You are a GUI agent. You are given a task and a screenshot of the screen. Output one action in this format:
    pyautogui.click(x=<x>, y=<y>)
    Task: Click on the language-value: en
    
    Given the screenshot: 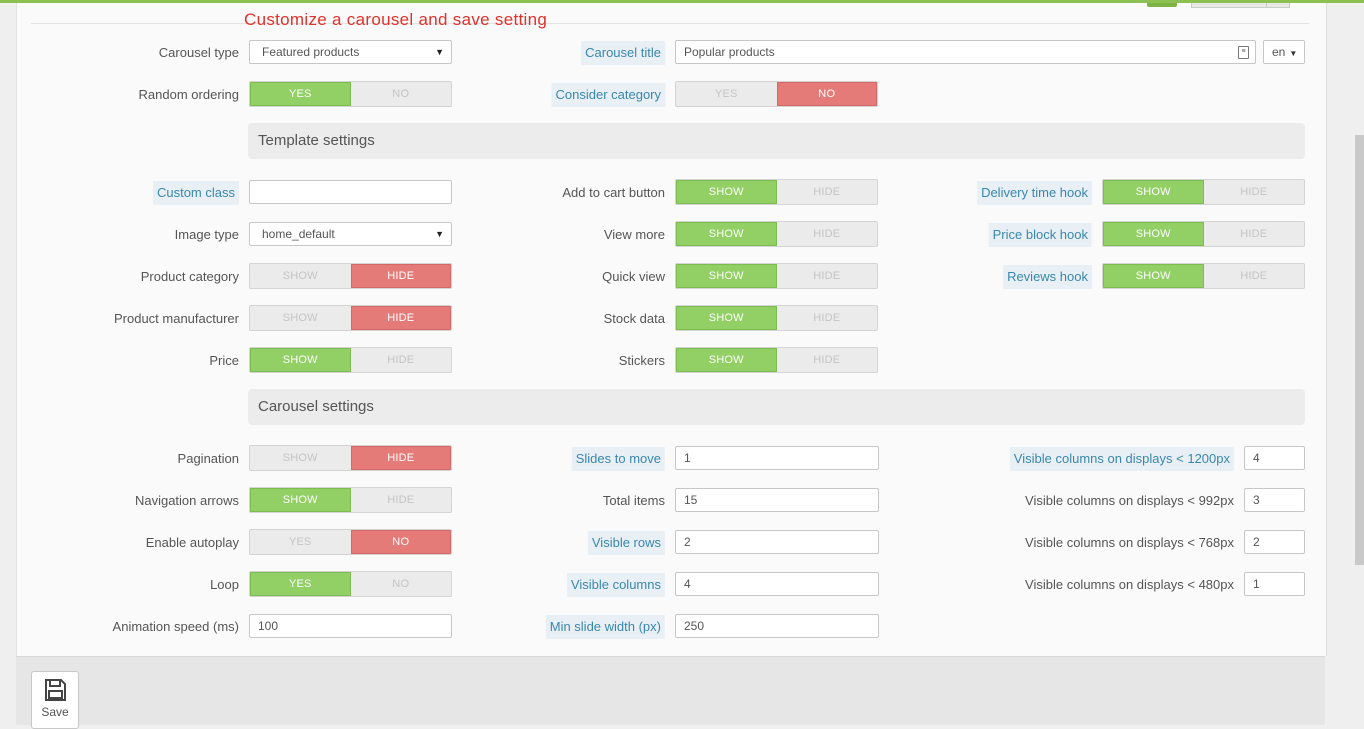 What is the action you would take?
    pyautogui.click(x=1279, y=52)
    